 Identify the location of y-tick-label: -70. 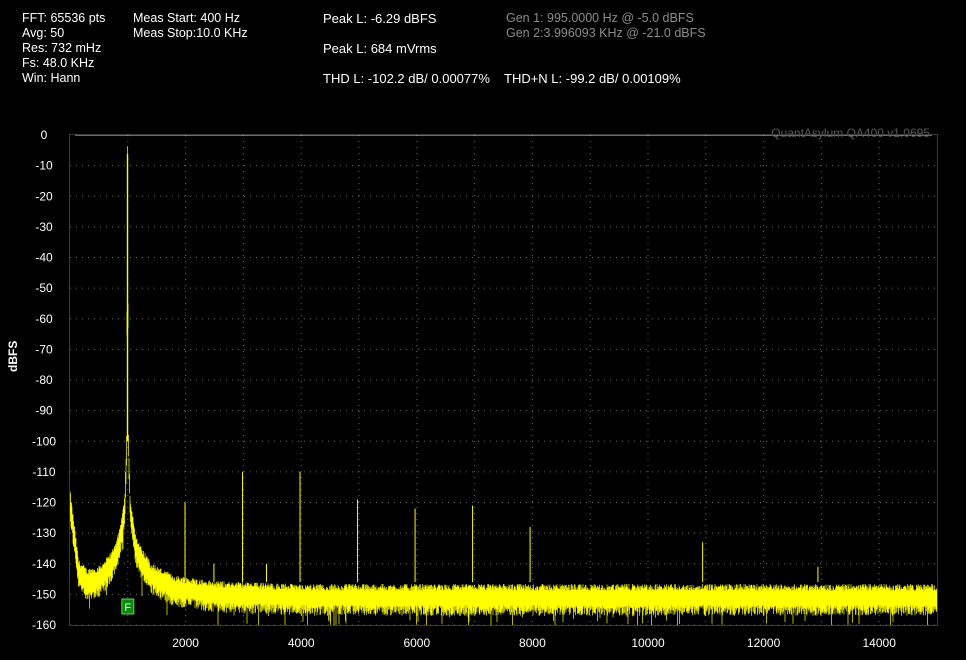
(44, 349).